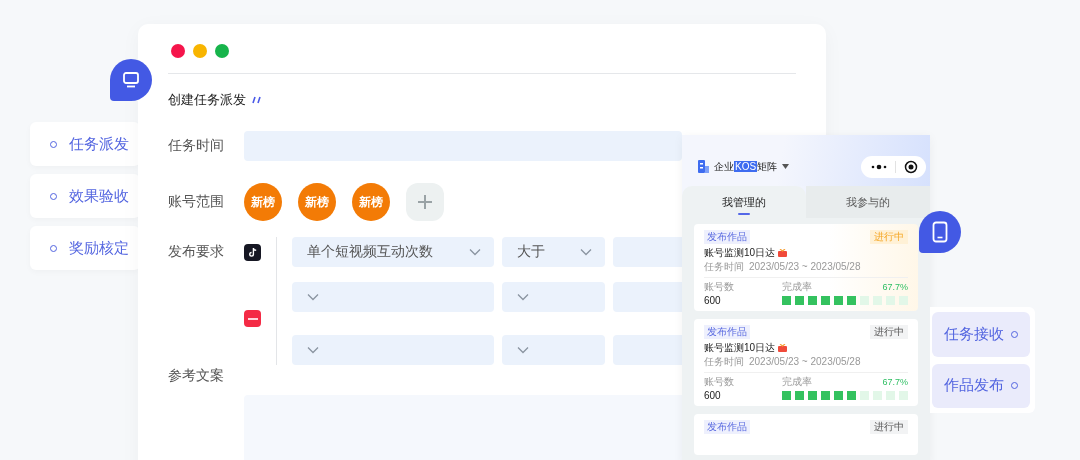 The width and height of the screenshot is (1080, 460). I want to click on field-label: 账号范围, so click(196, 202).